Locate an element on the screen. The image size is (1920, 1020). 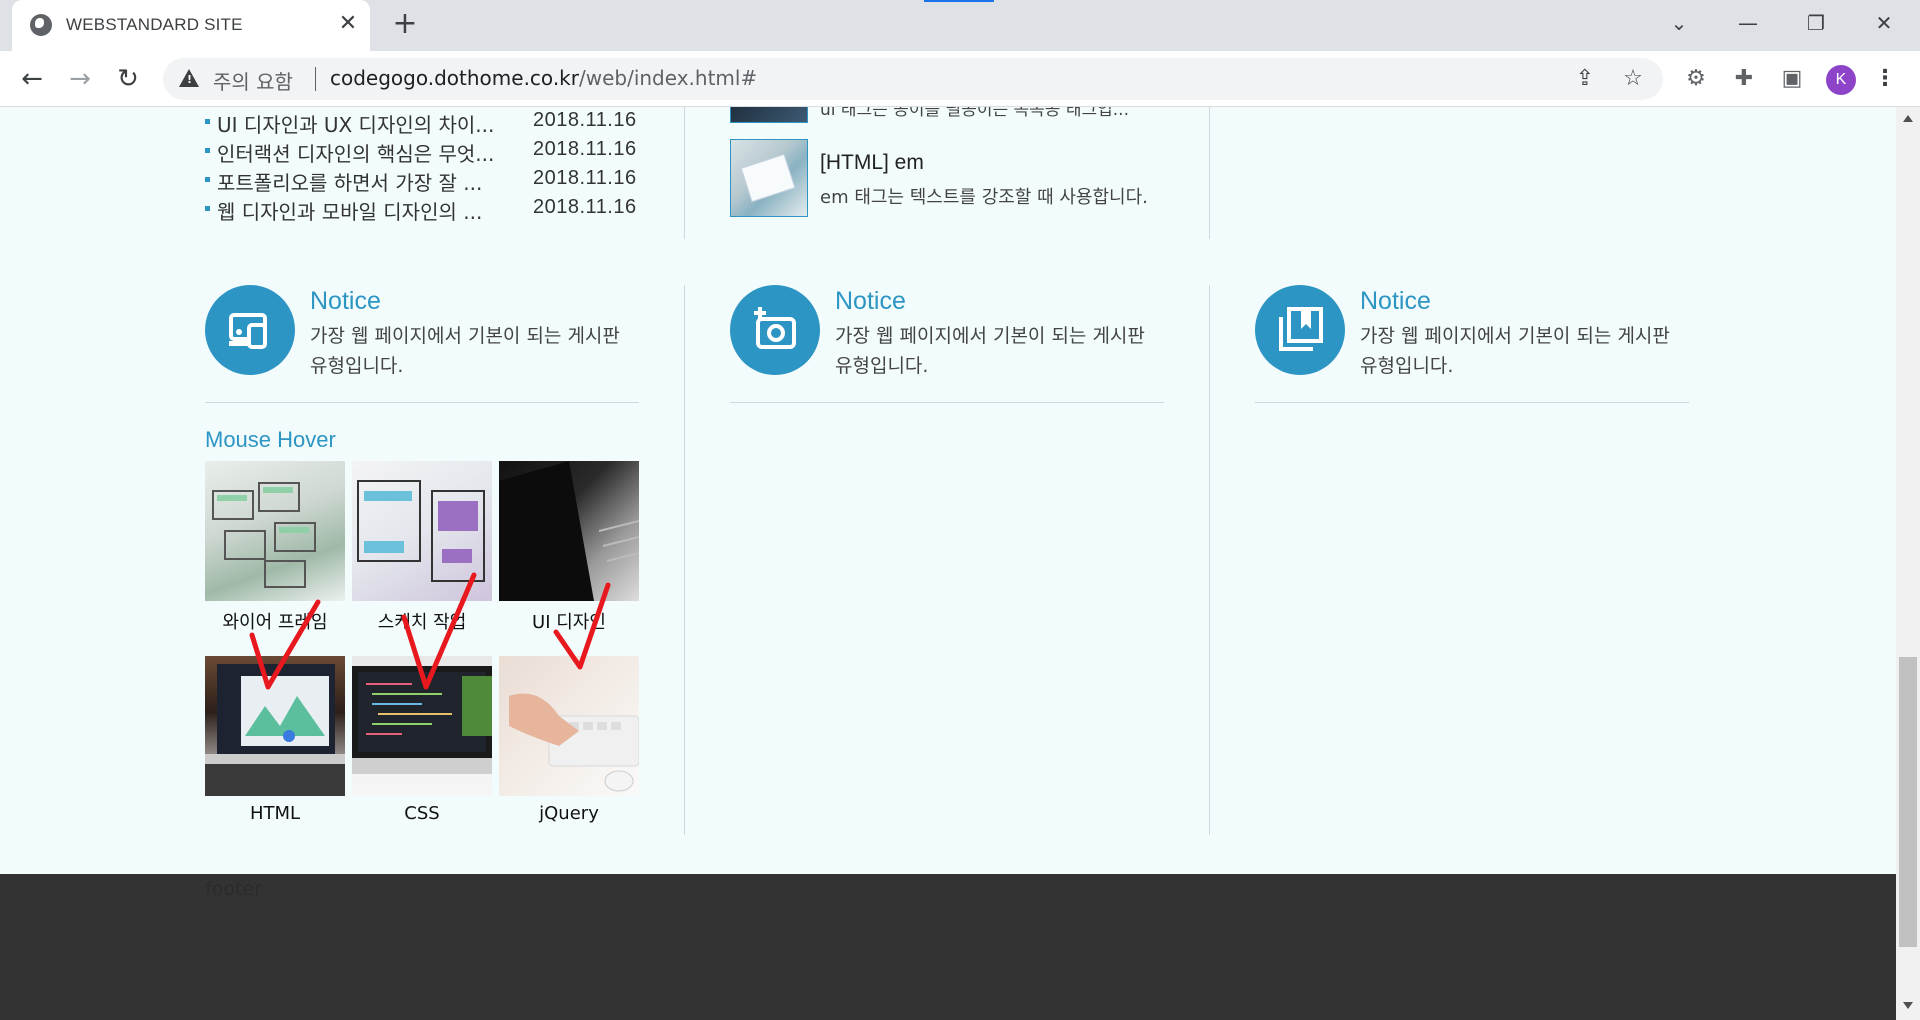
gallery-caption: jQuery is located at coordinates (569, 813).